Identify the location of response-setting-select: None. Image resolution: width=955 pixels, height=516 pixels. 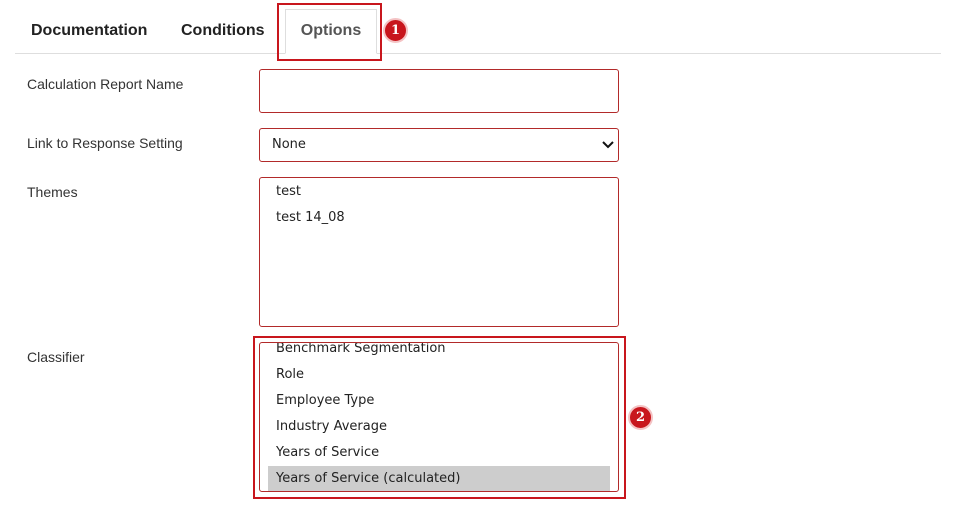
(439, 145).